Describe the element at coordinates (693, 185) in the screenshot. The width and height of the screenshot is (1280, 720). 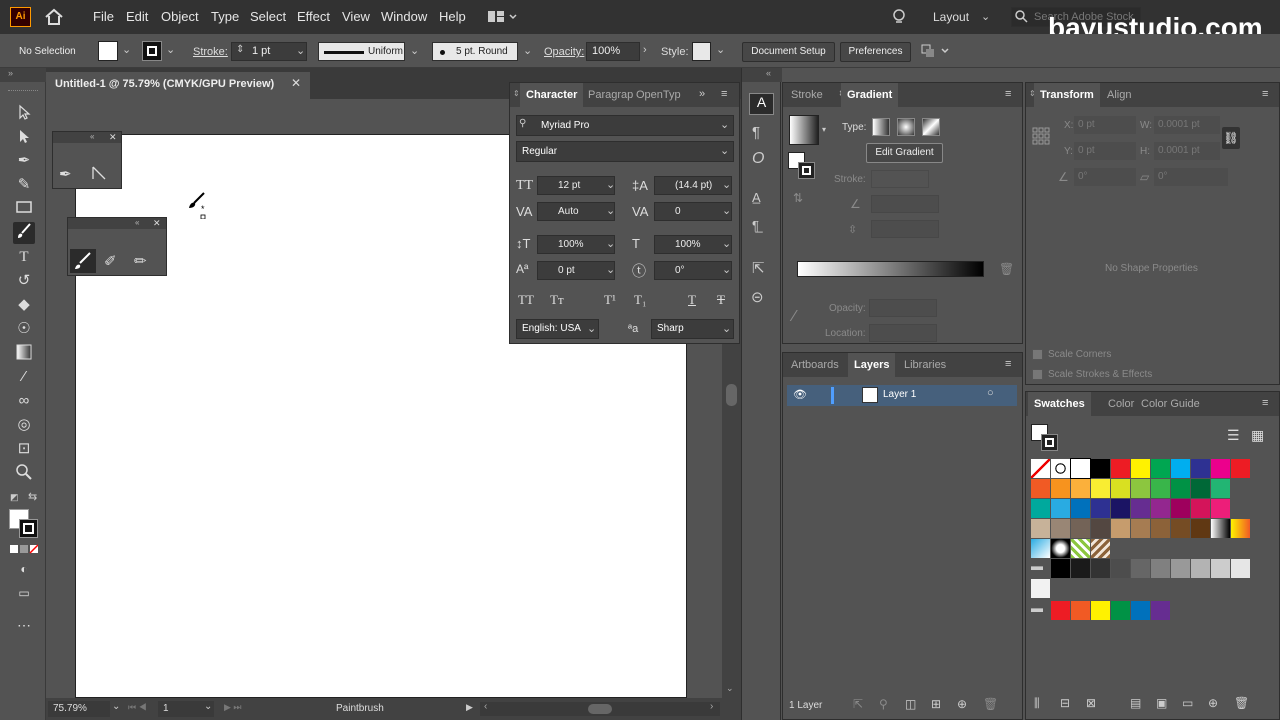
I see `leading-field: (14.4 pt)` at that location.